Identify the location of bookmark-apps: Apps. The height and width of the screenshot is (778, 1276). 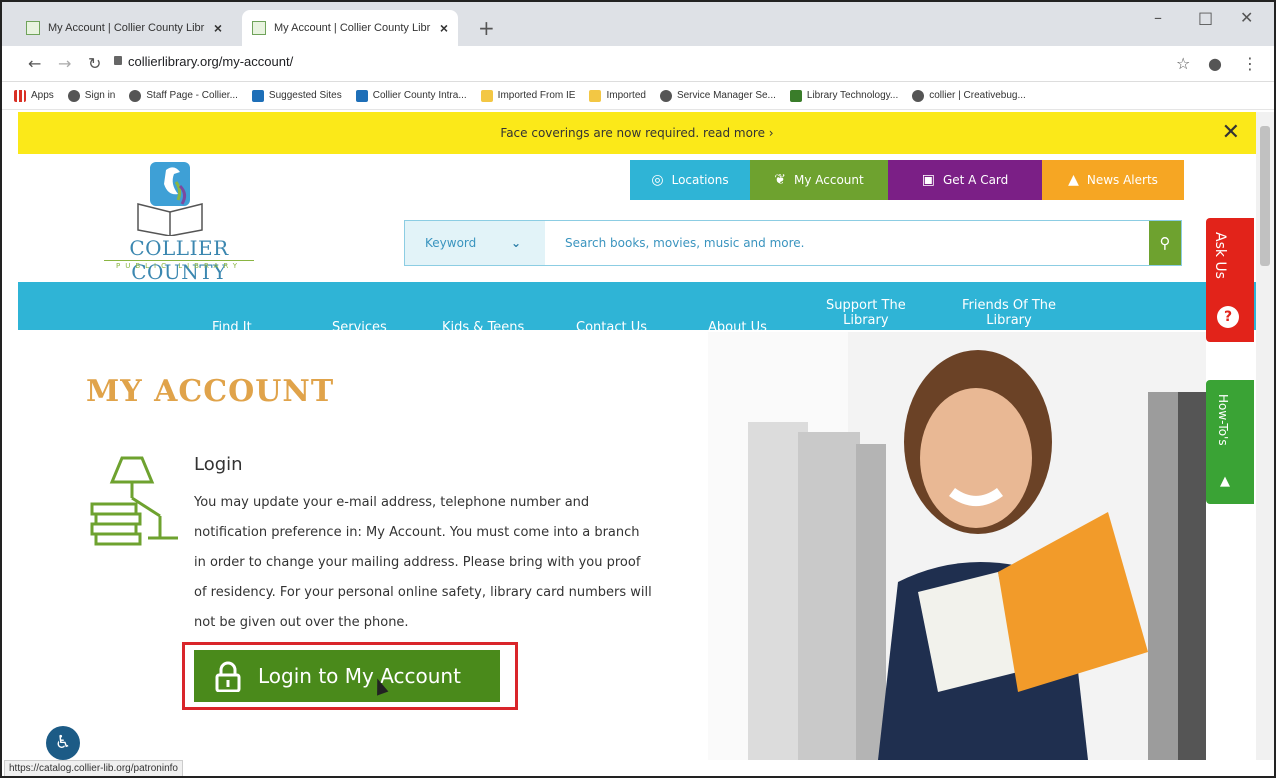
(34, 95).